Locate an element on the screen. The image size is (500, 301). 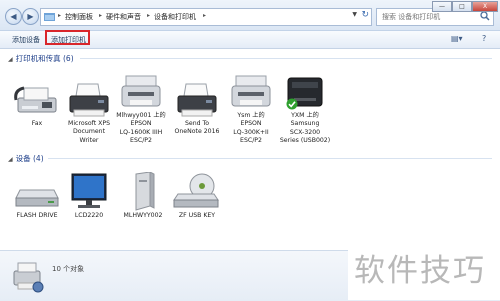
folder-icon is located at coordinates (49, 17).